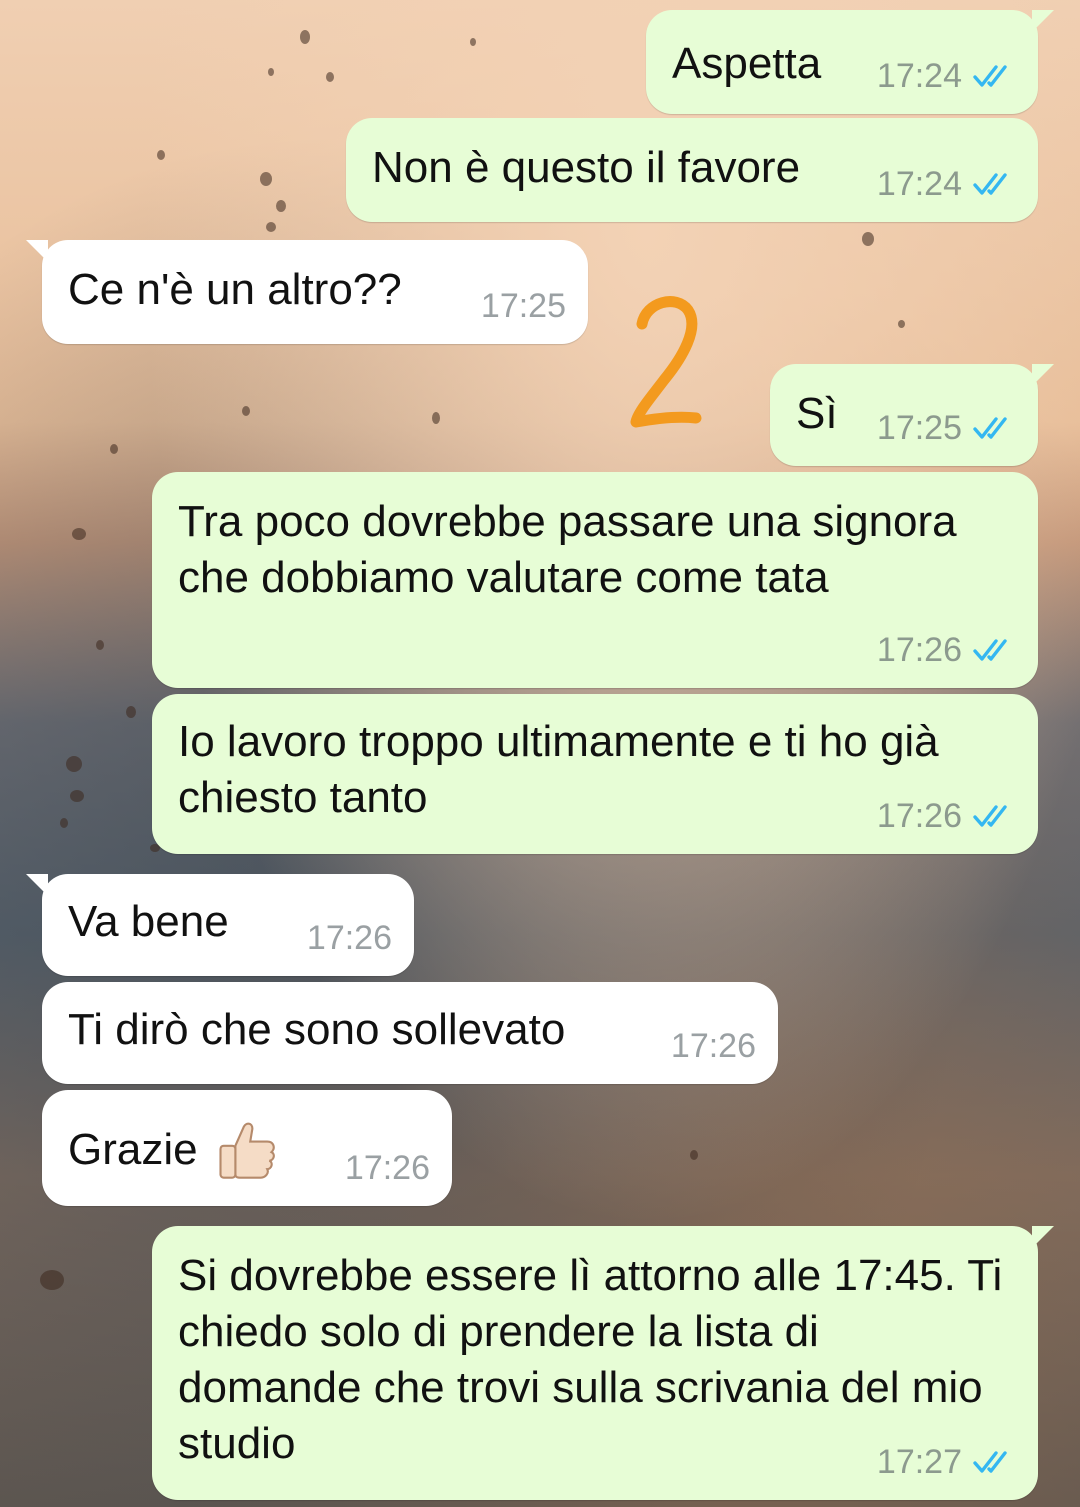 The height and width of the screenshot is (1507, 1080). Describe the element at coordinates (235, 289) in the screenshot. I see `message-text: Ce n'è un altro??` at that location.